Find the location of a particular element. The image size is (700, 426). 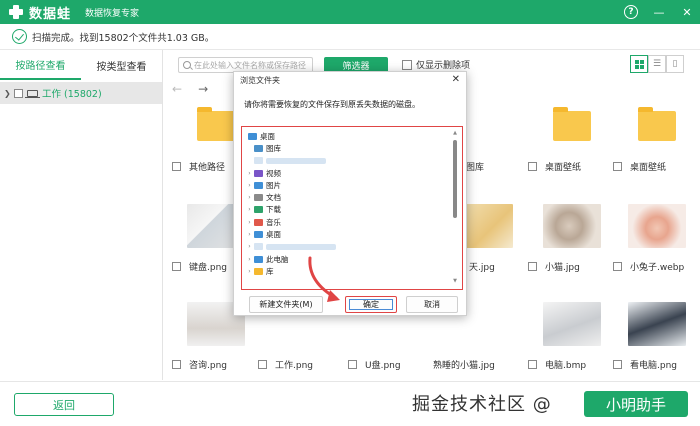

dialog-message: 请你将需要恢复的文件保存到原丢失数据的磁盘。 is located at coordinates (332, 104).